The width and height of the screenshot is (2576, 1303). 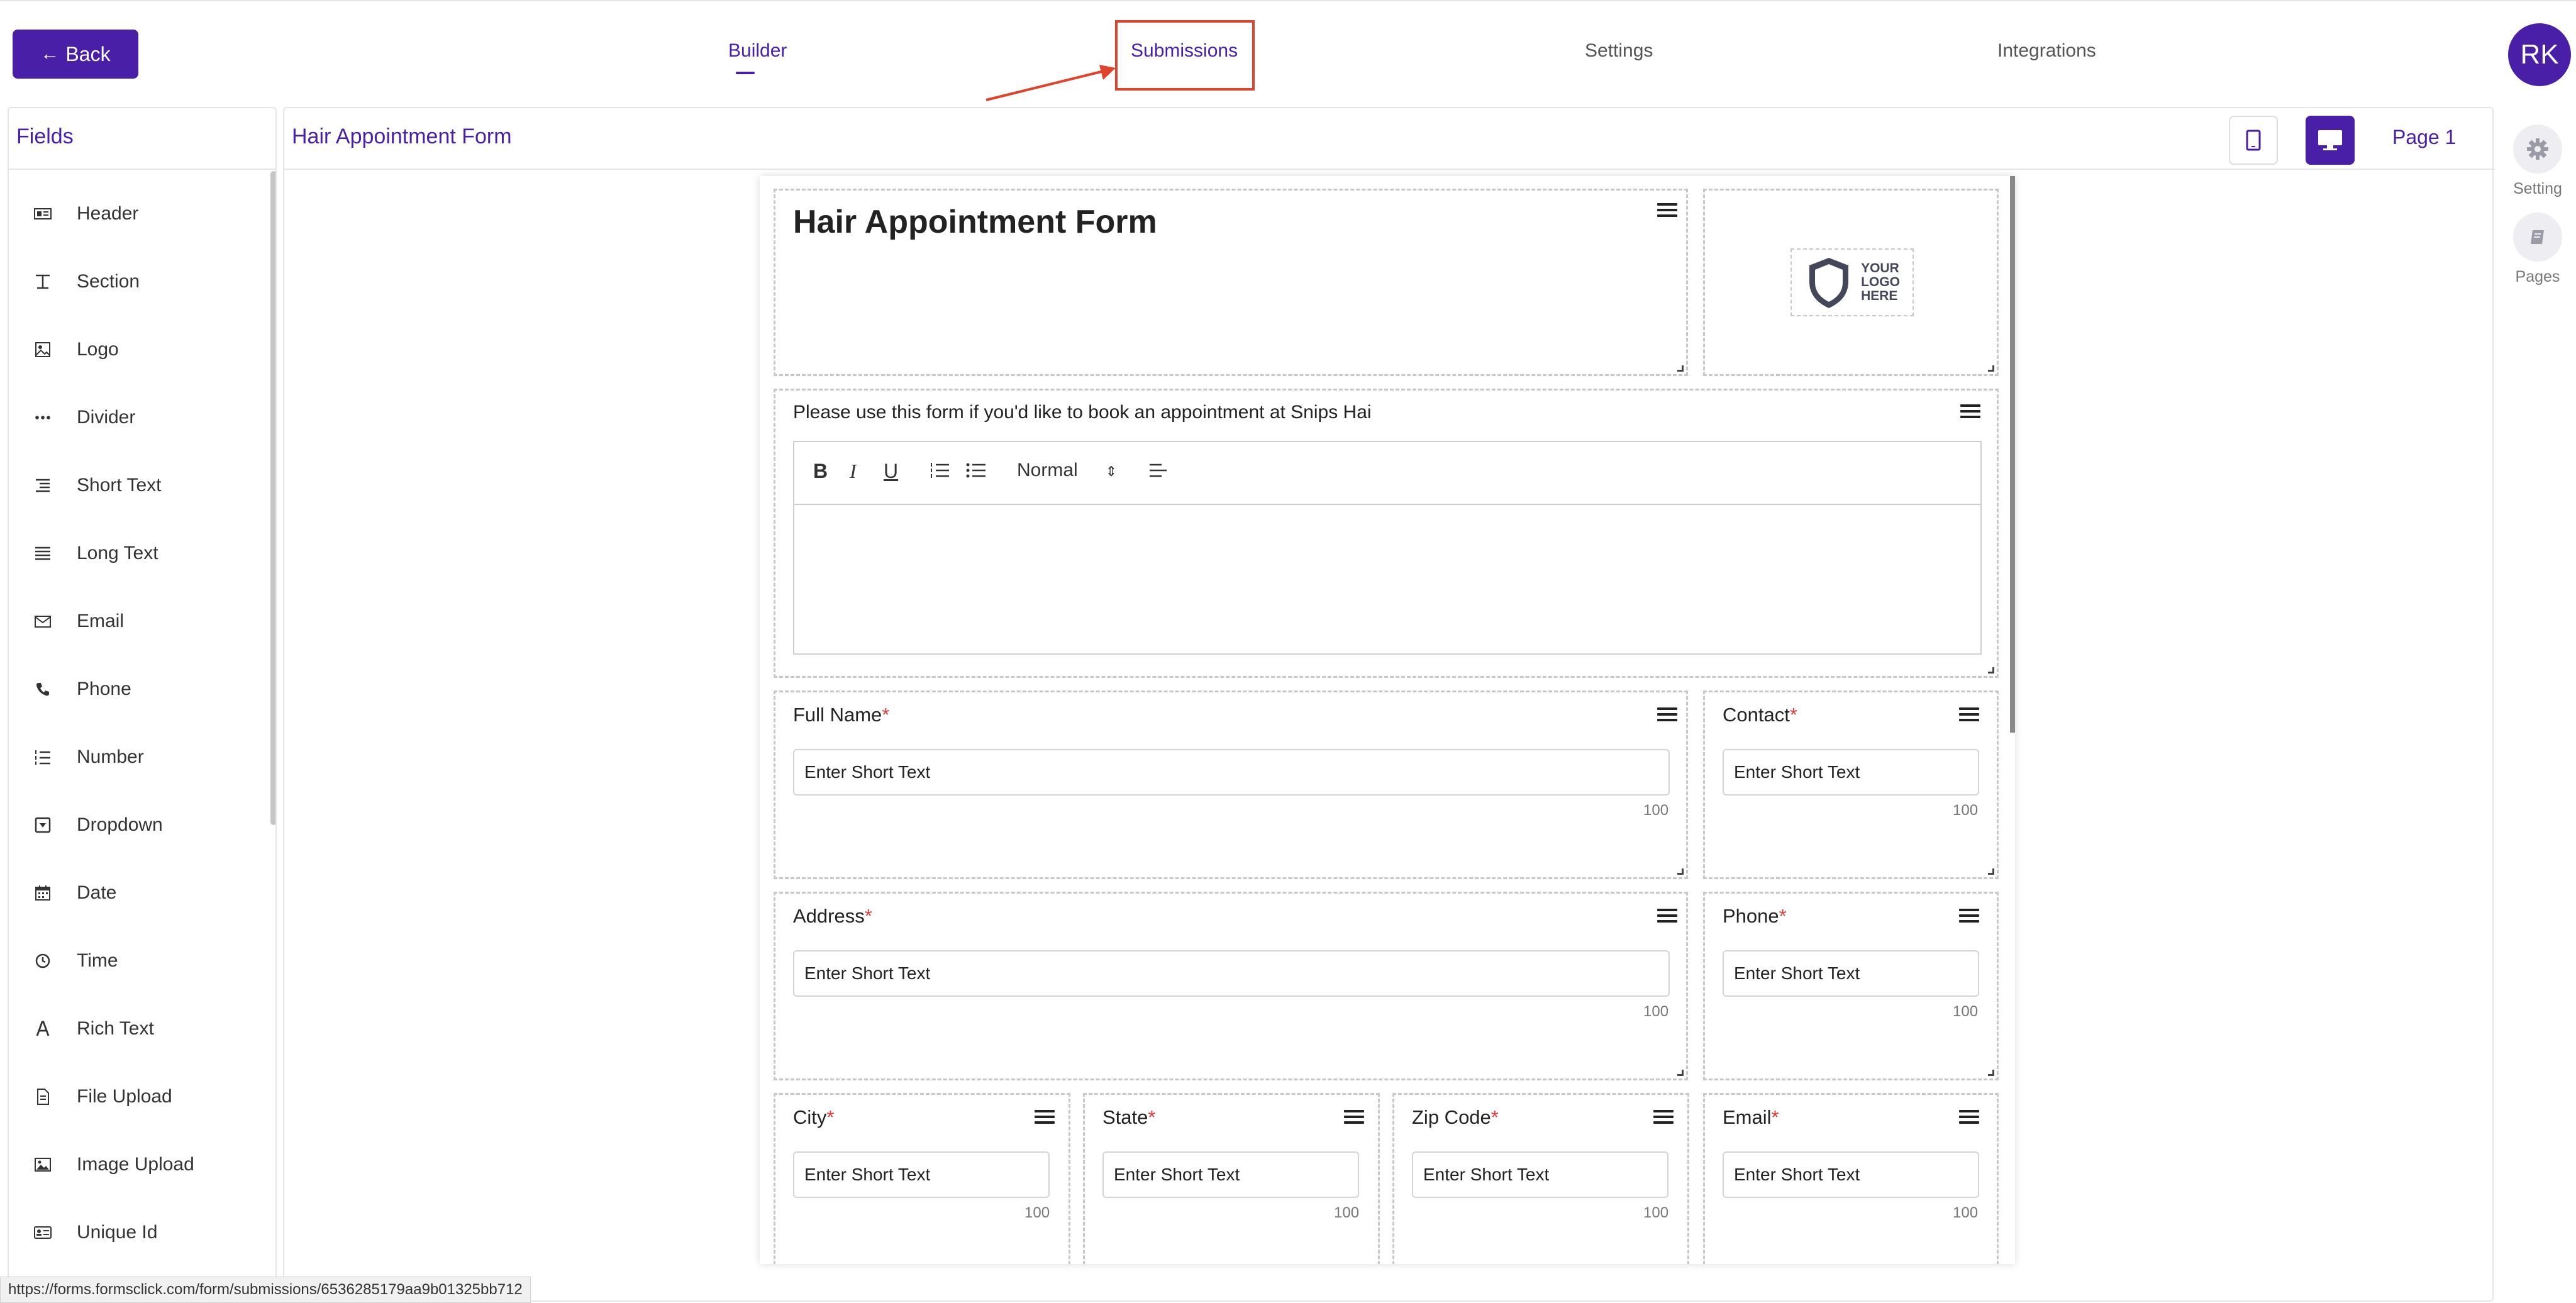 I want to click on field-block-city: City* Enter Short Text 100, so click(x=922, y=1178).